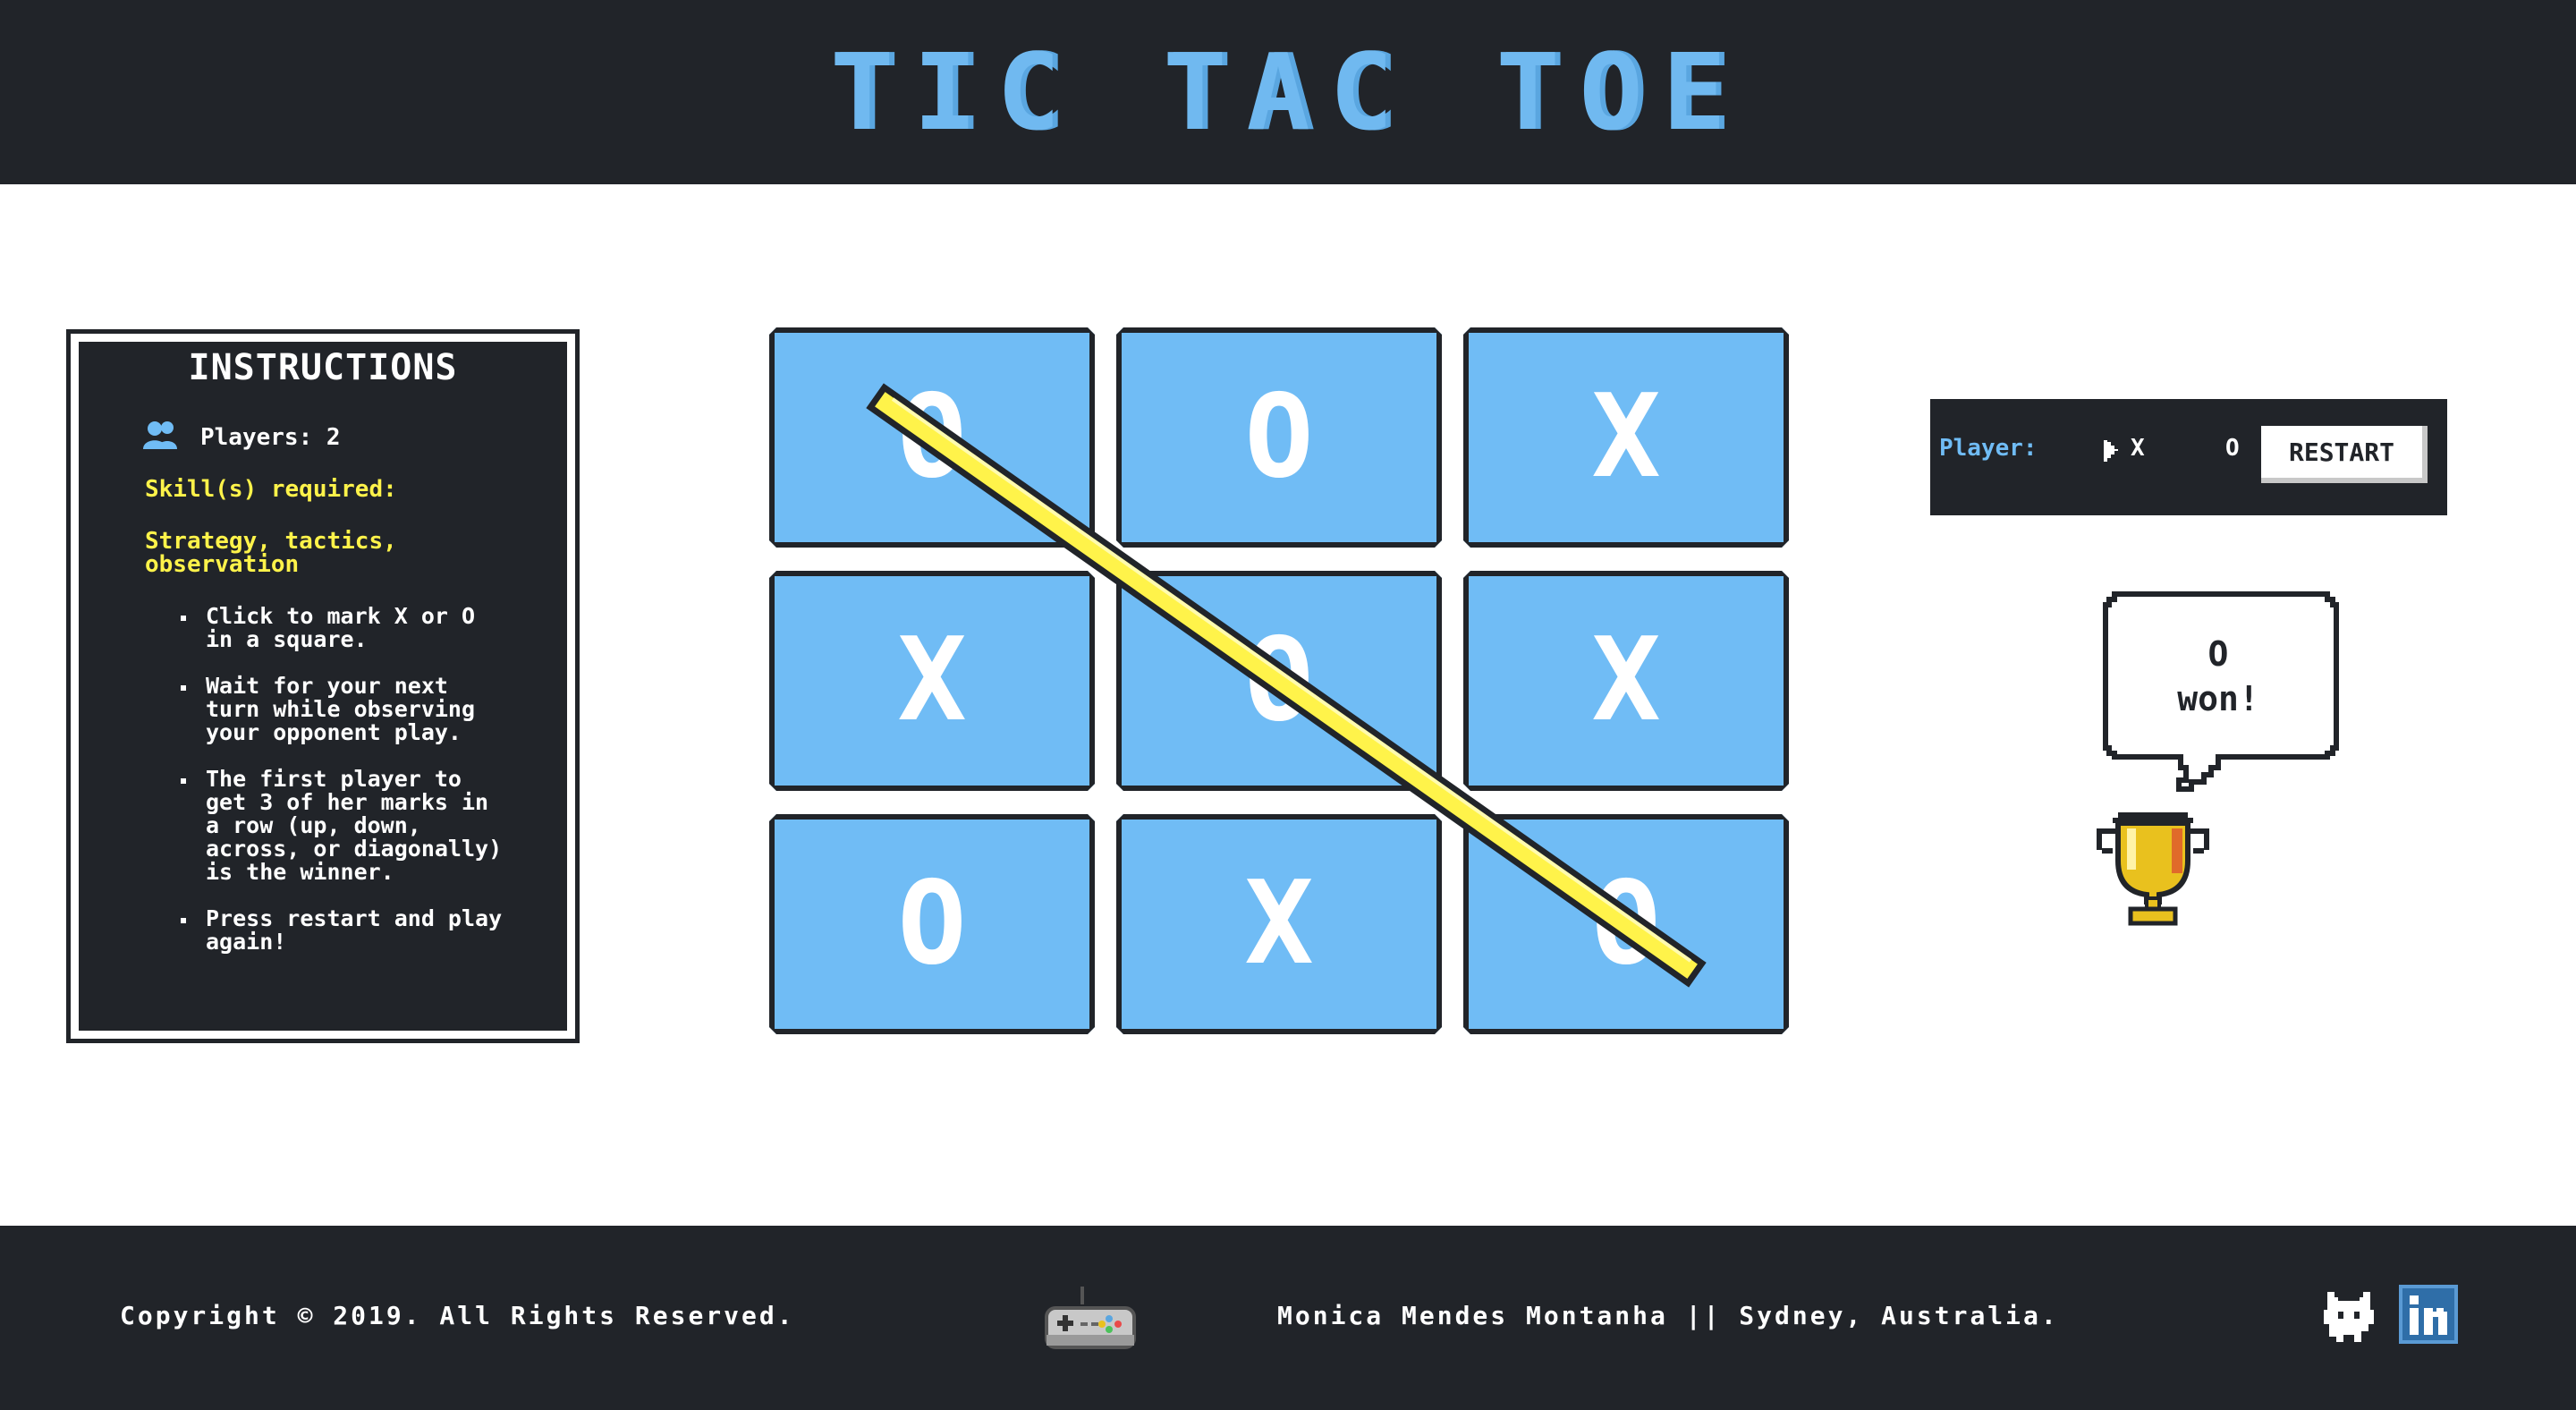 Image resolution: width=2576 pixels, height=1410 pixels. I want to click on board-cell-8: X, so click(1279, 924).